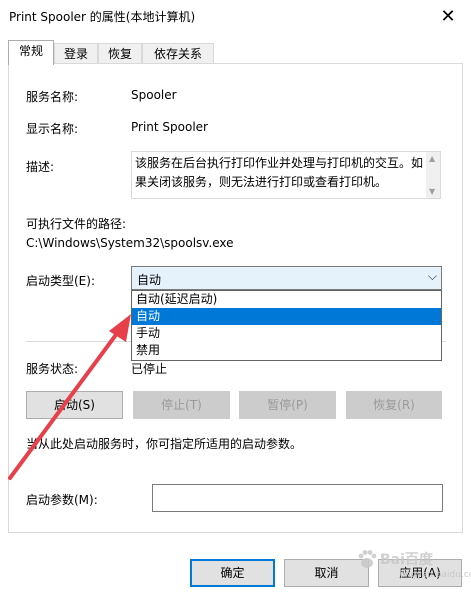 This screenshot has height=593, width=471. Describe the element at coordinates (102, 17) in the screenshot. I see `window-title: Print Spooler 的属性(本地计算机)` at that location.